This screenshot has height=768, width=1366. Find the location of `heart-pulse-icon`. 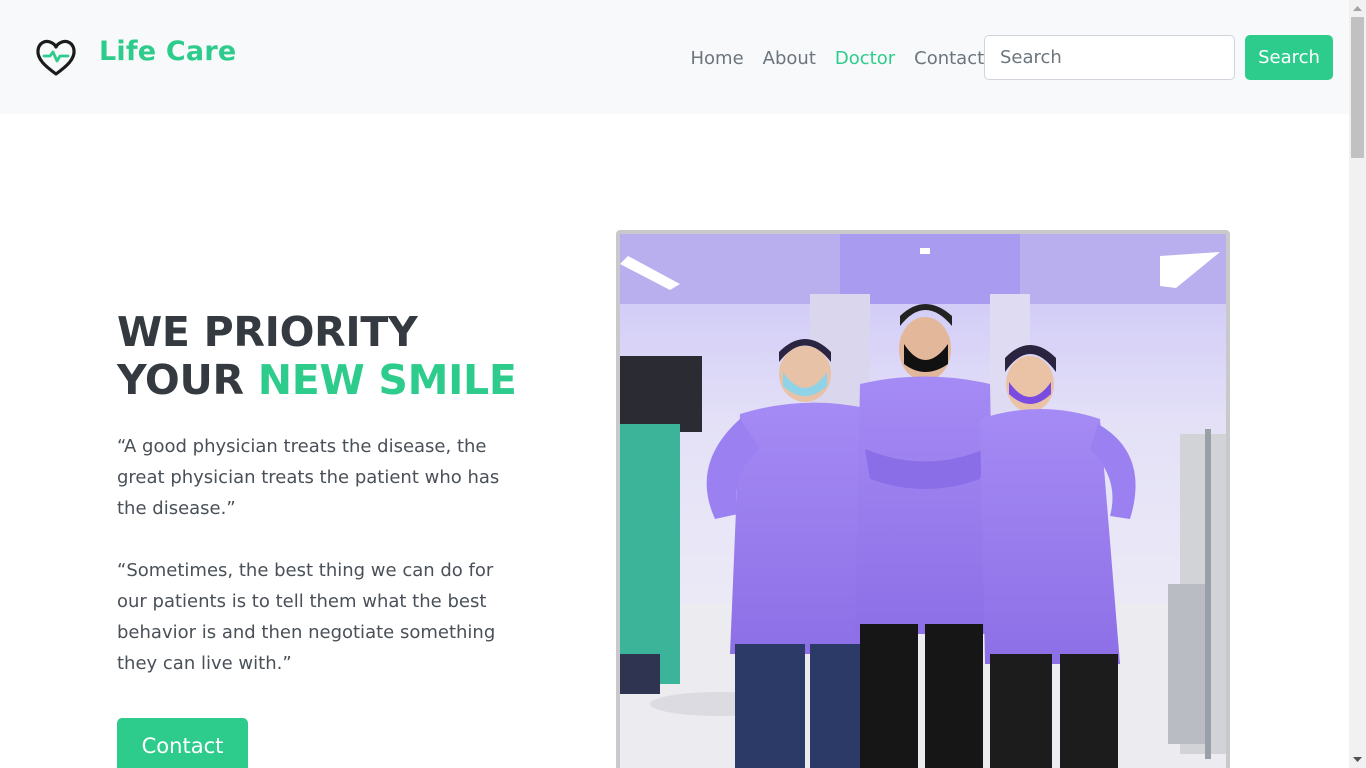

heart-pulse-icon is located at coordinates (56, 58).